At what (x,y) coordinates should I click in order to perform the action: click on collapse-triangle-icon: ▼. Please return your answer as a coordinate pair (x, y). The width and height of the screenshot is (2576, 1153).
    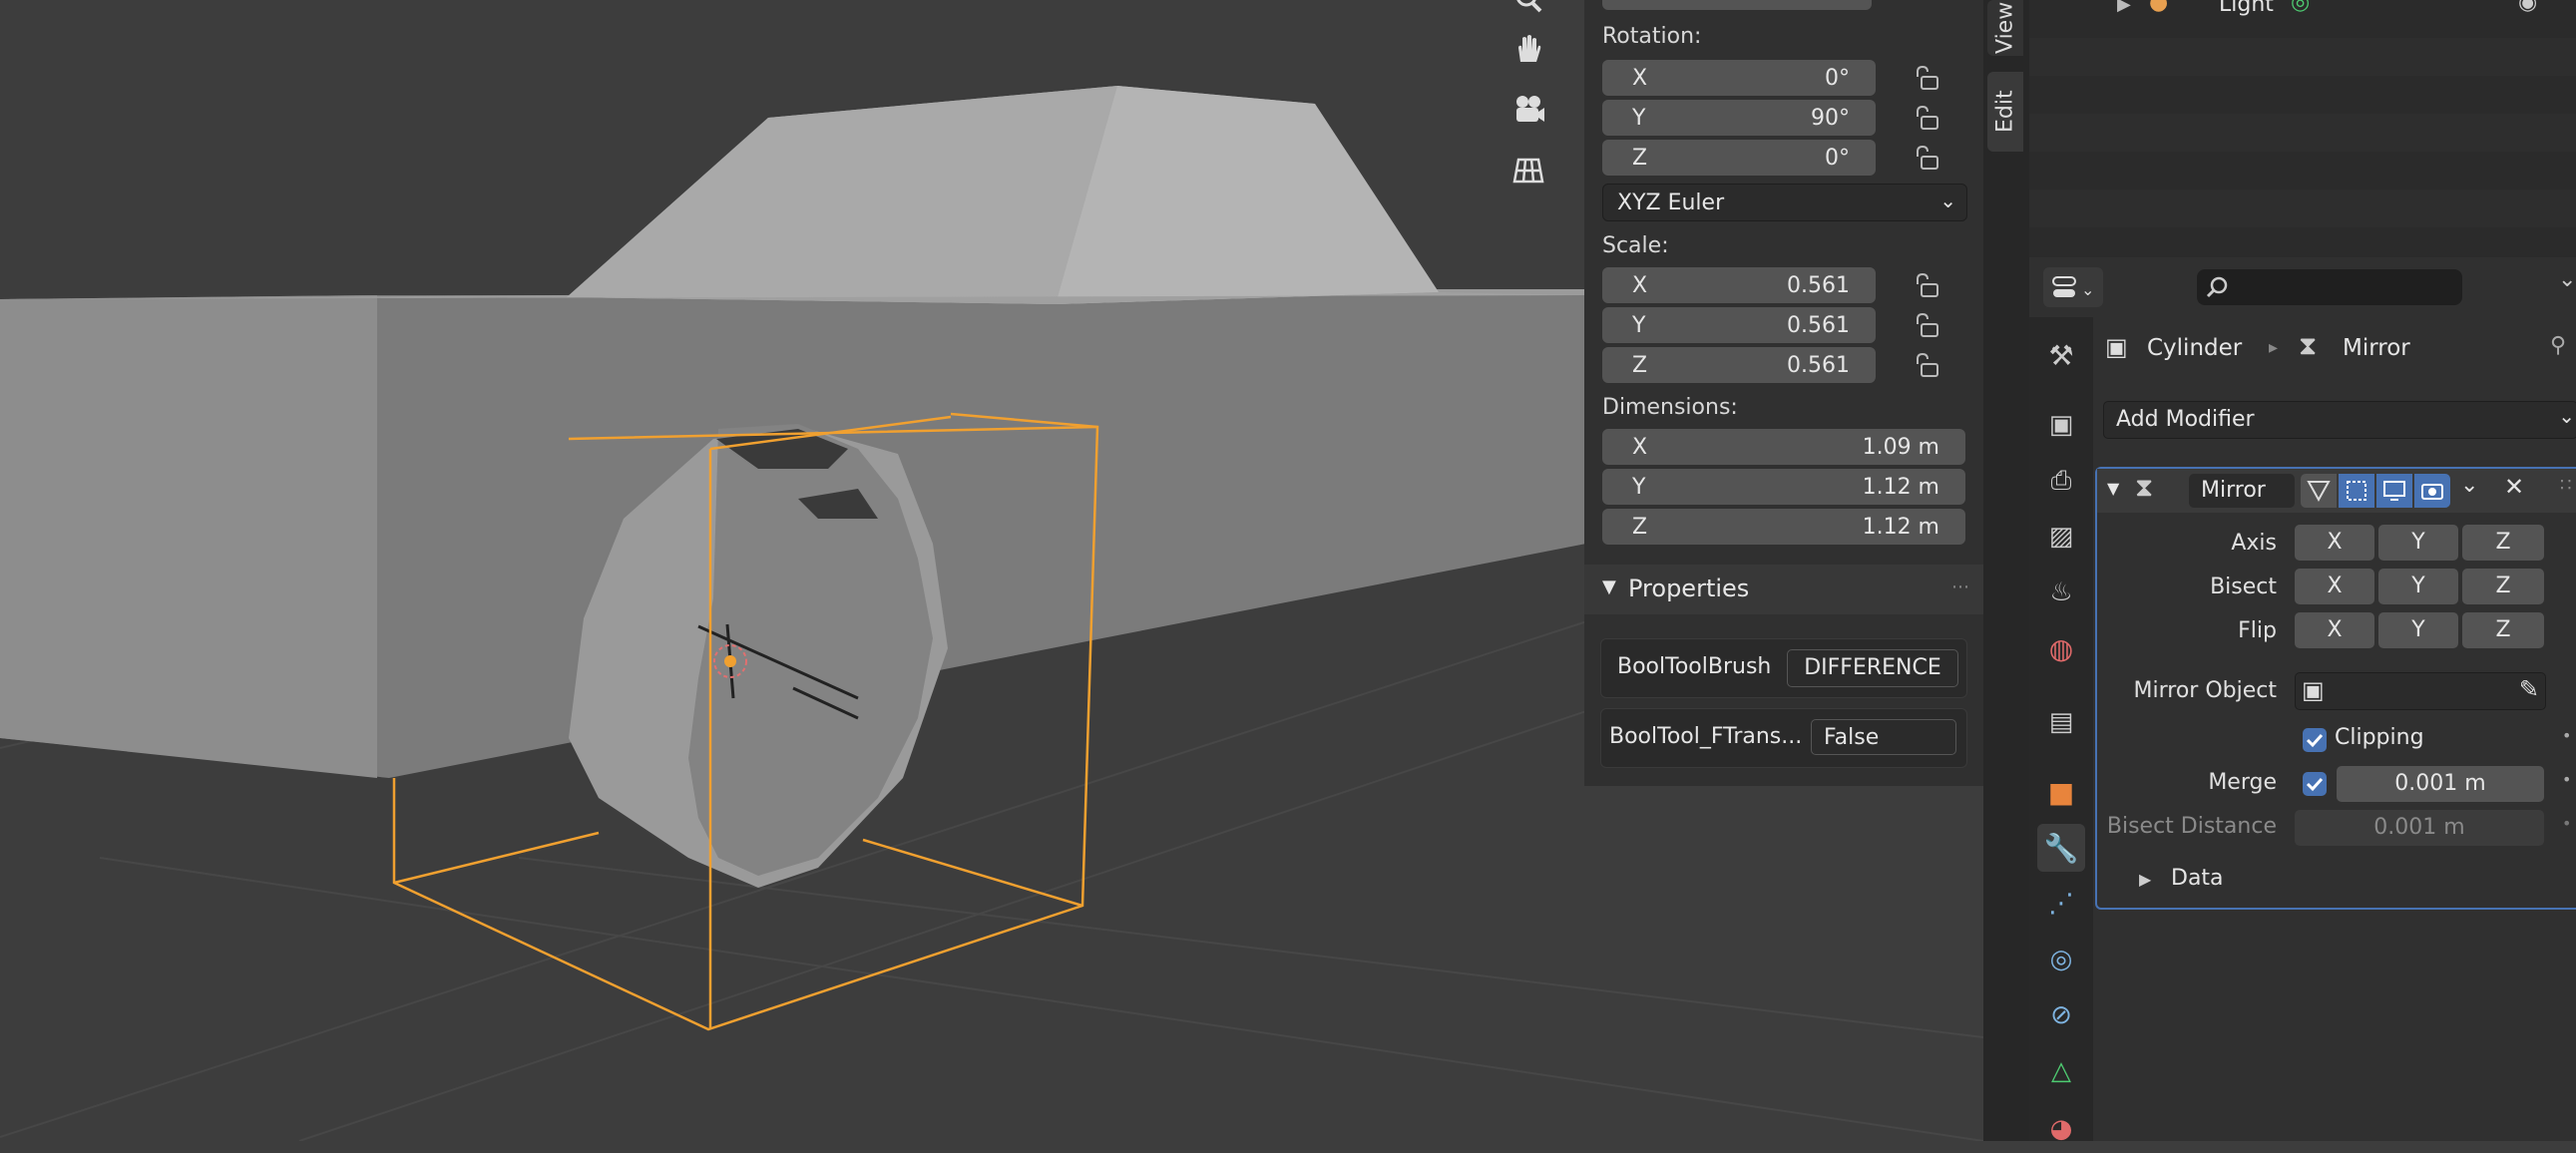
    Looking at the image, I should click on (2113, 488).